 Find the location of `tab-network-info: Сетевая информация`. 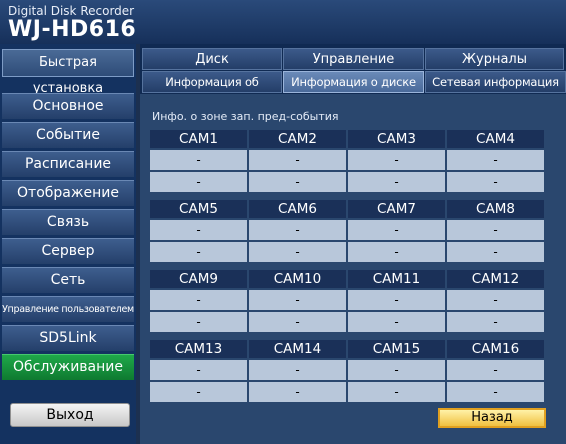

tab-network-info: Сетевая информация is located at coordinates (495, 82).